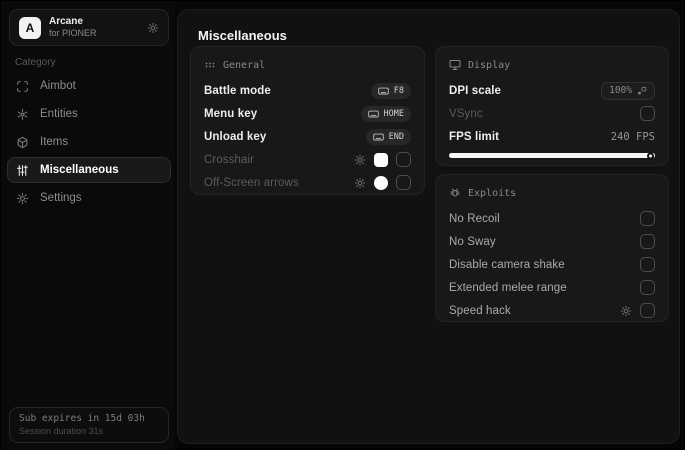 The height and width of the screenshot is (450, 685). What do you see at coordinates (507, 264) in the screenshot?
I see `setting-label: Disable camera shake` at bounding box center [507, 264].